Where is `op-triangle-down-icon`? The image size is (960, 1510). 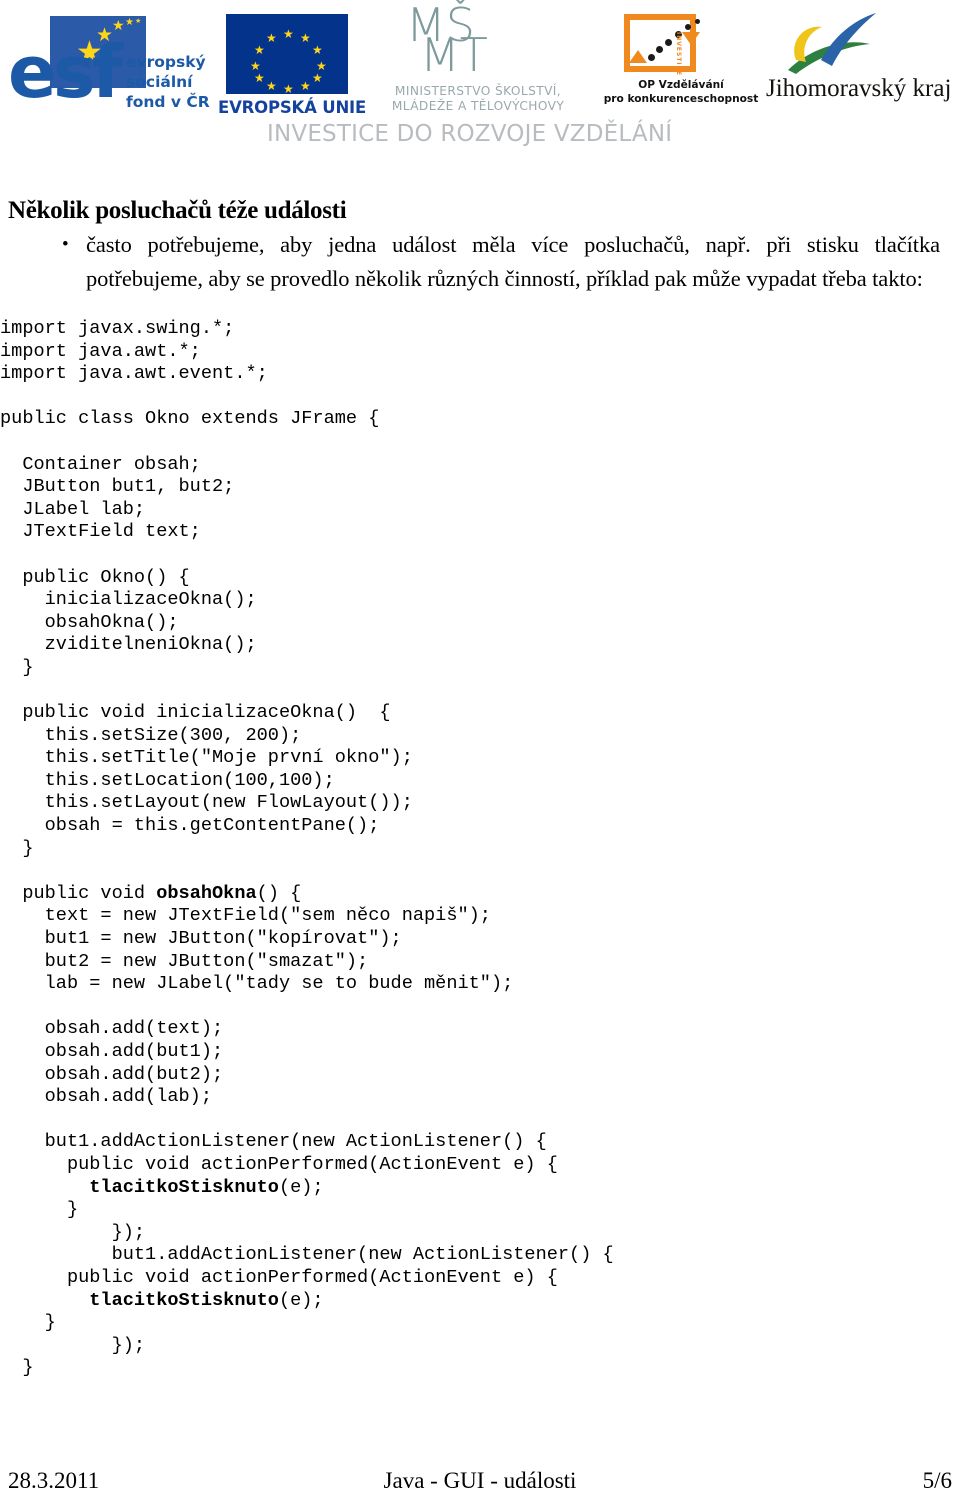 op-triangle-down-icon is located at coordinates (691, 38).